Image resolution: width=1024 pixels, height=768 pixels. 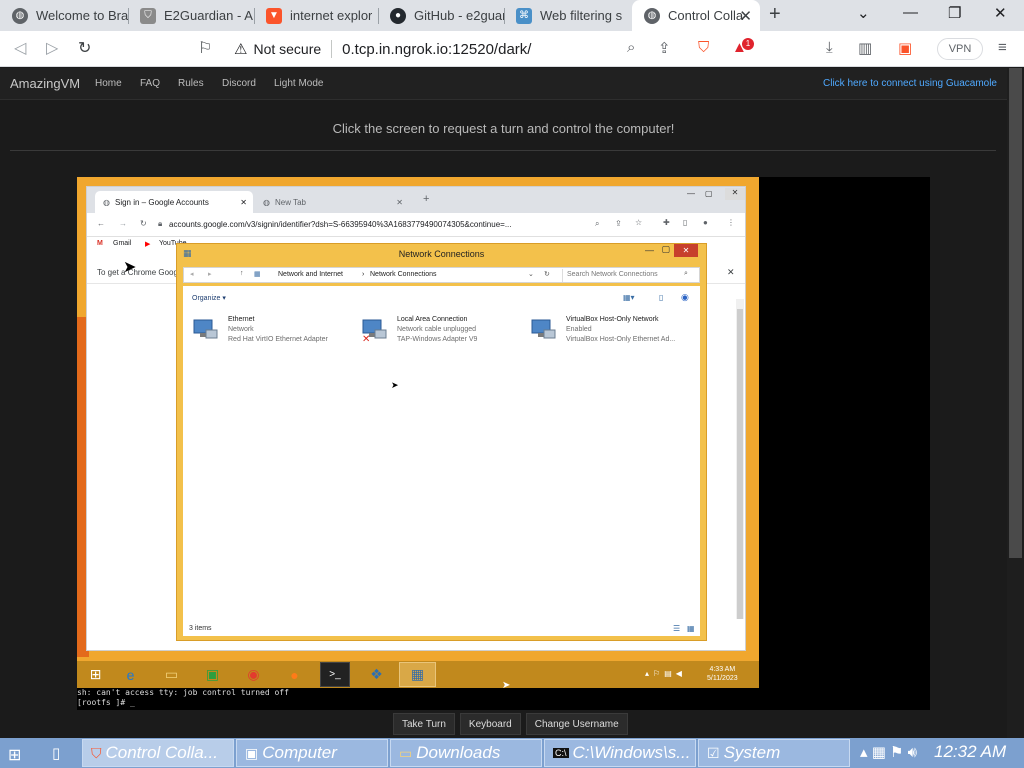 What do you see at coordinates (20, 48) in the screenshot?
I see `back-button: ◁` at bounding box center [20, 48].